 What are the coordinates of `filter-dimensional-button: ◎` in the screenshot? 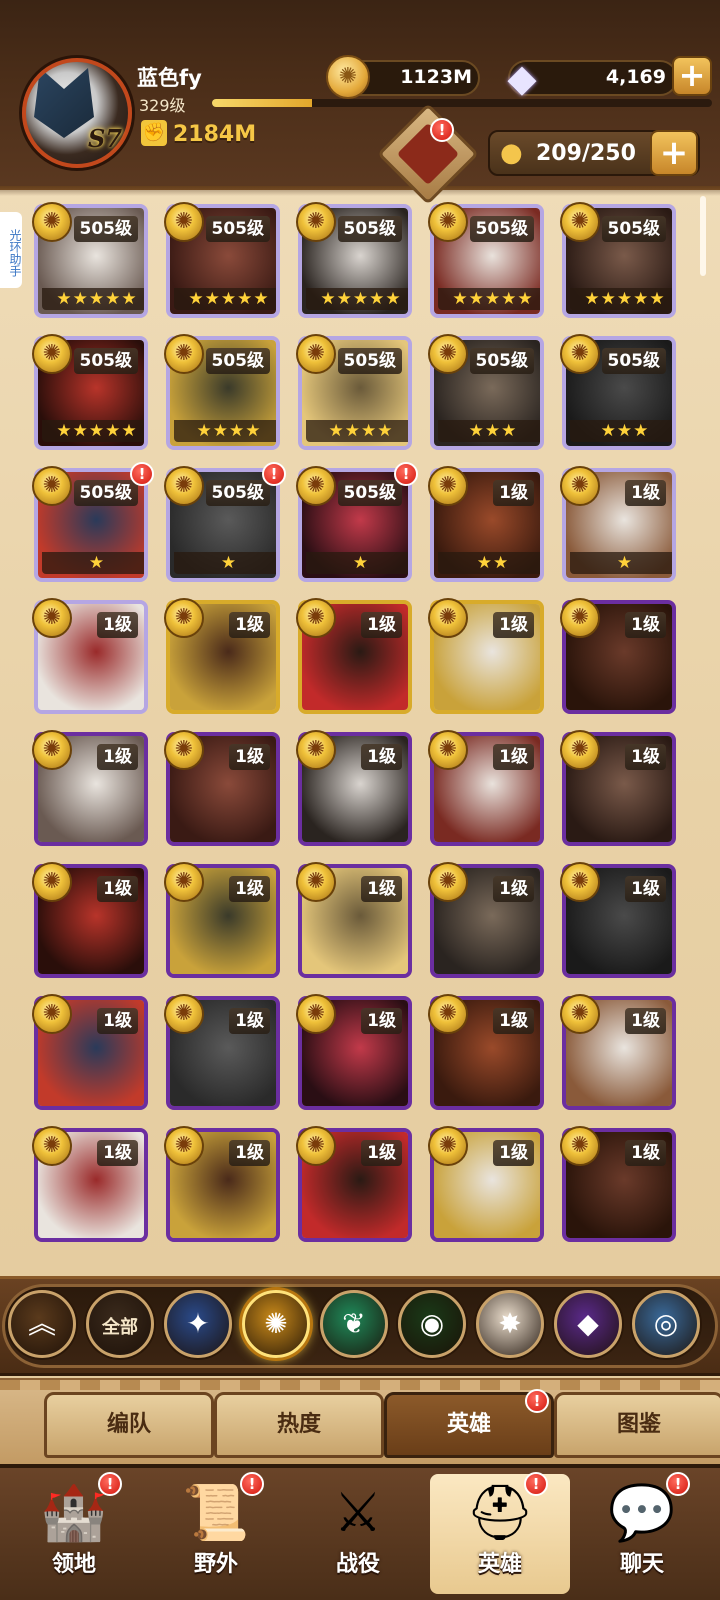 It's located at (666, 1324).